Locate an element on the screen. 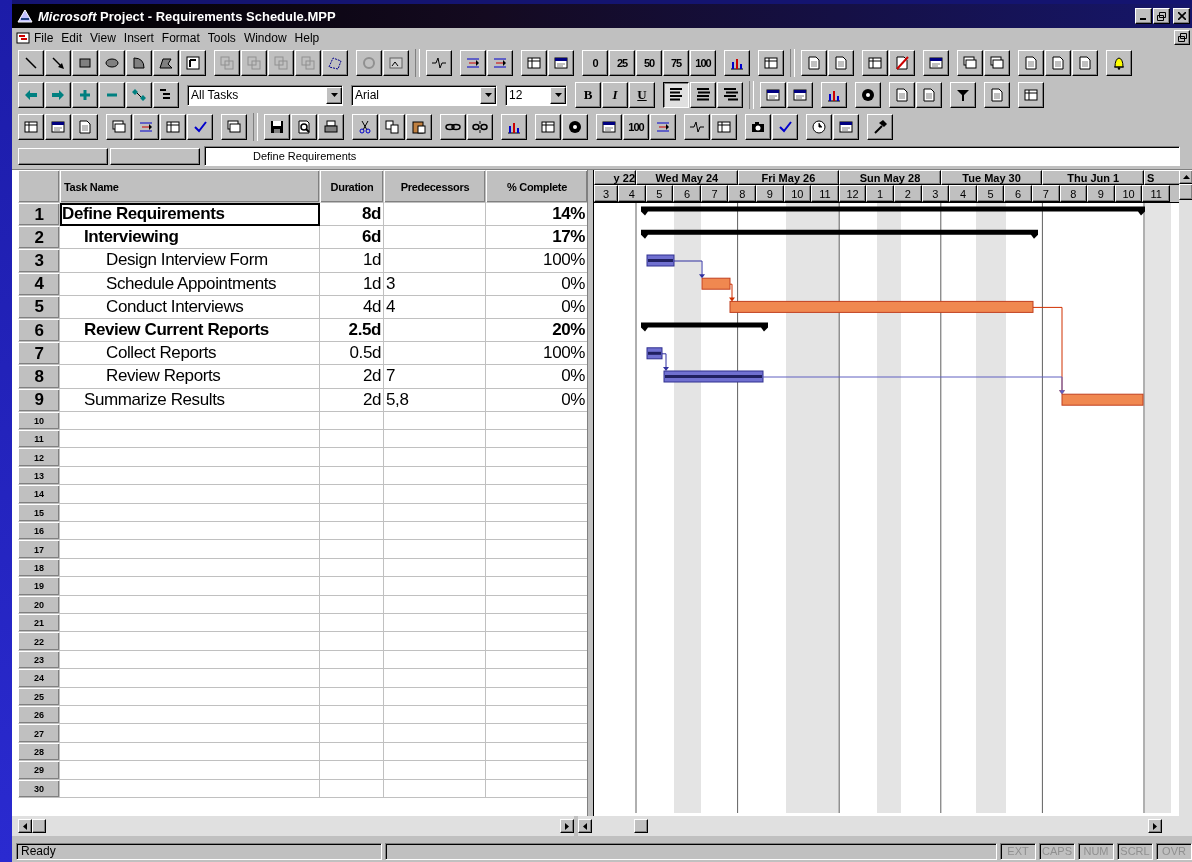  menu-item: Window is located at coordinates (265, 37).